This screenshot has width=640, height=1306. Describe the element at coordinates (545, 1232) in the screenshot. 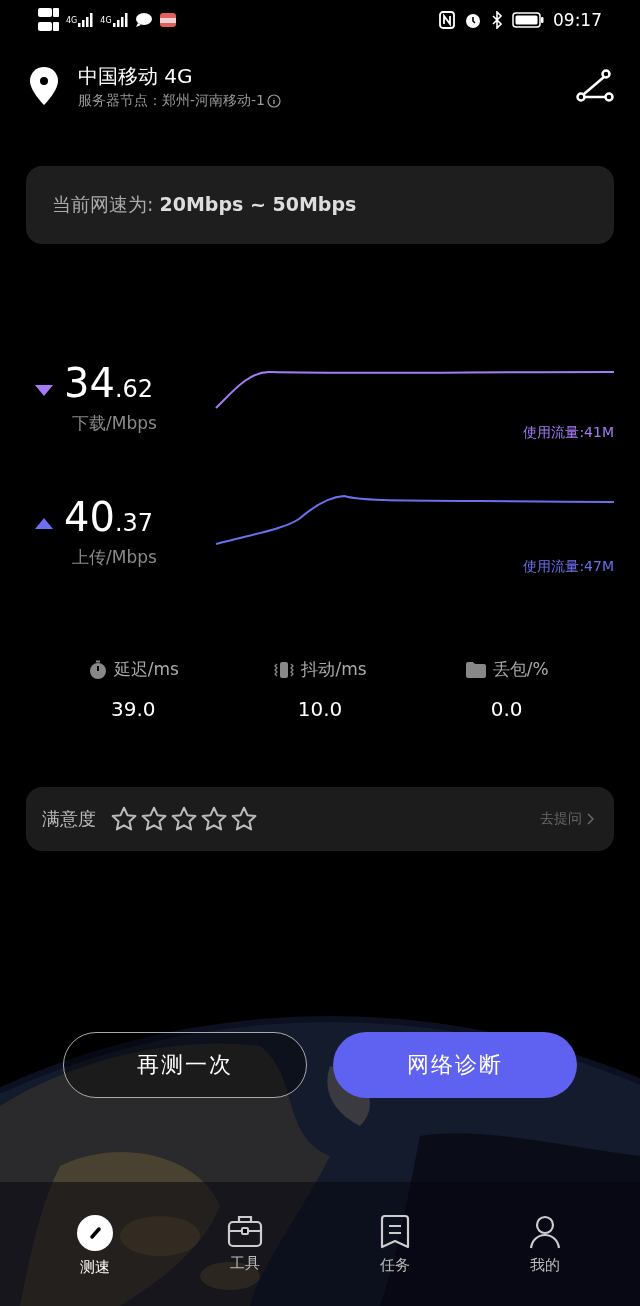

I see `person-icon` at that location.